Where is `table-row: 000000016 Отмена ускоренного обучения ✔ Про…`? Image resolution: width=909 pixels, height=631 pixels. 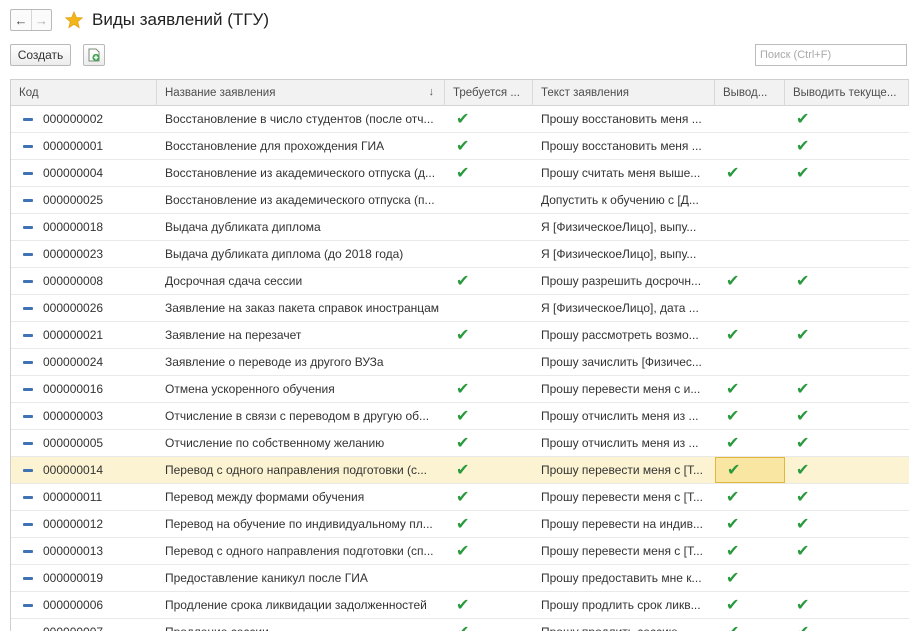 table-row: 000000016 Отмена ускоренного обучения ✔ Про… is located at coordinates (460, 389).